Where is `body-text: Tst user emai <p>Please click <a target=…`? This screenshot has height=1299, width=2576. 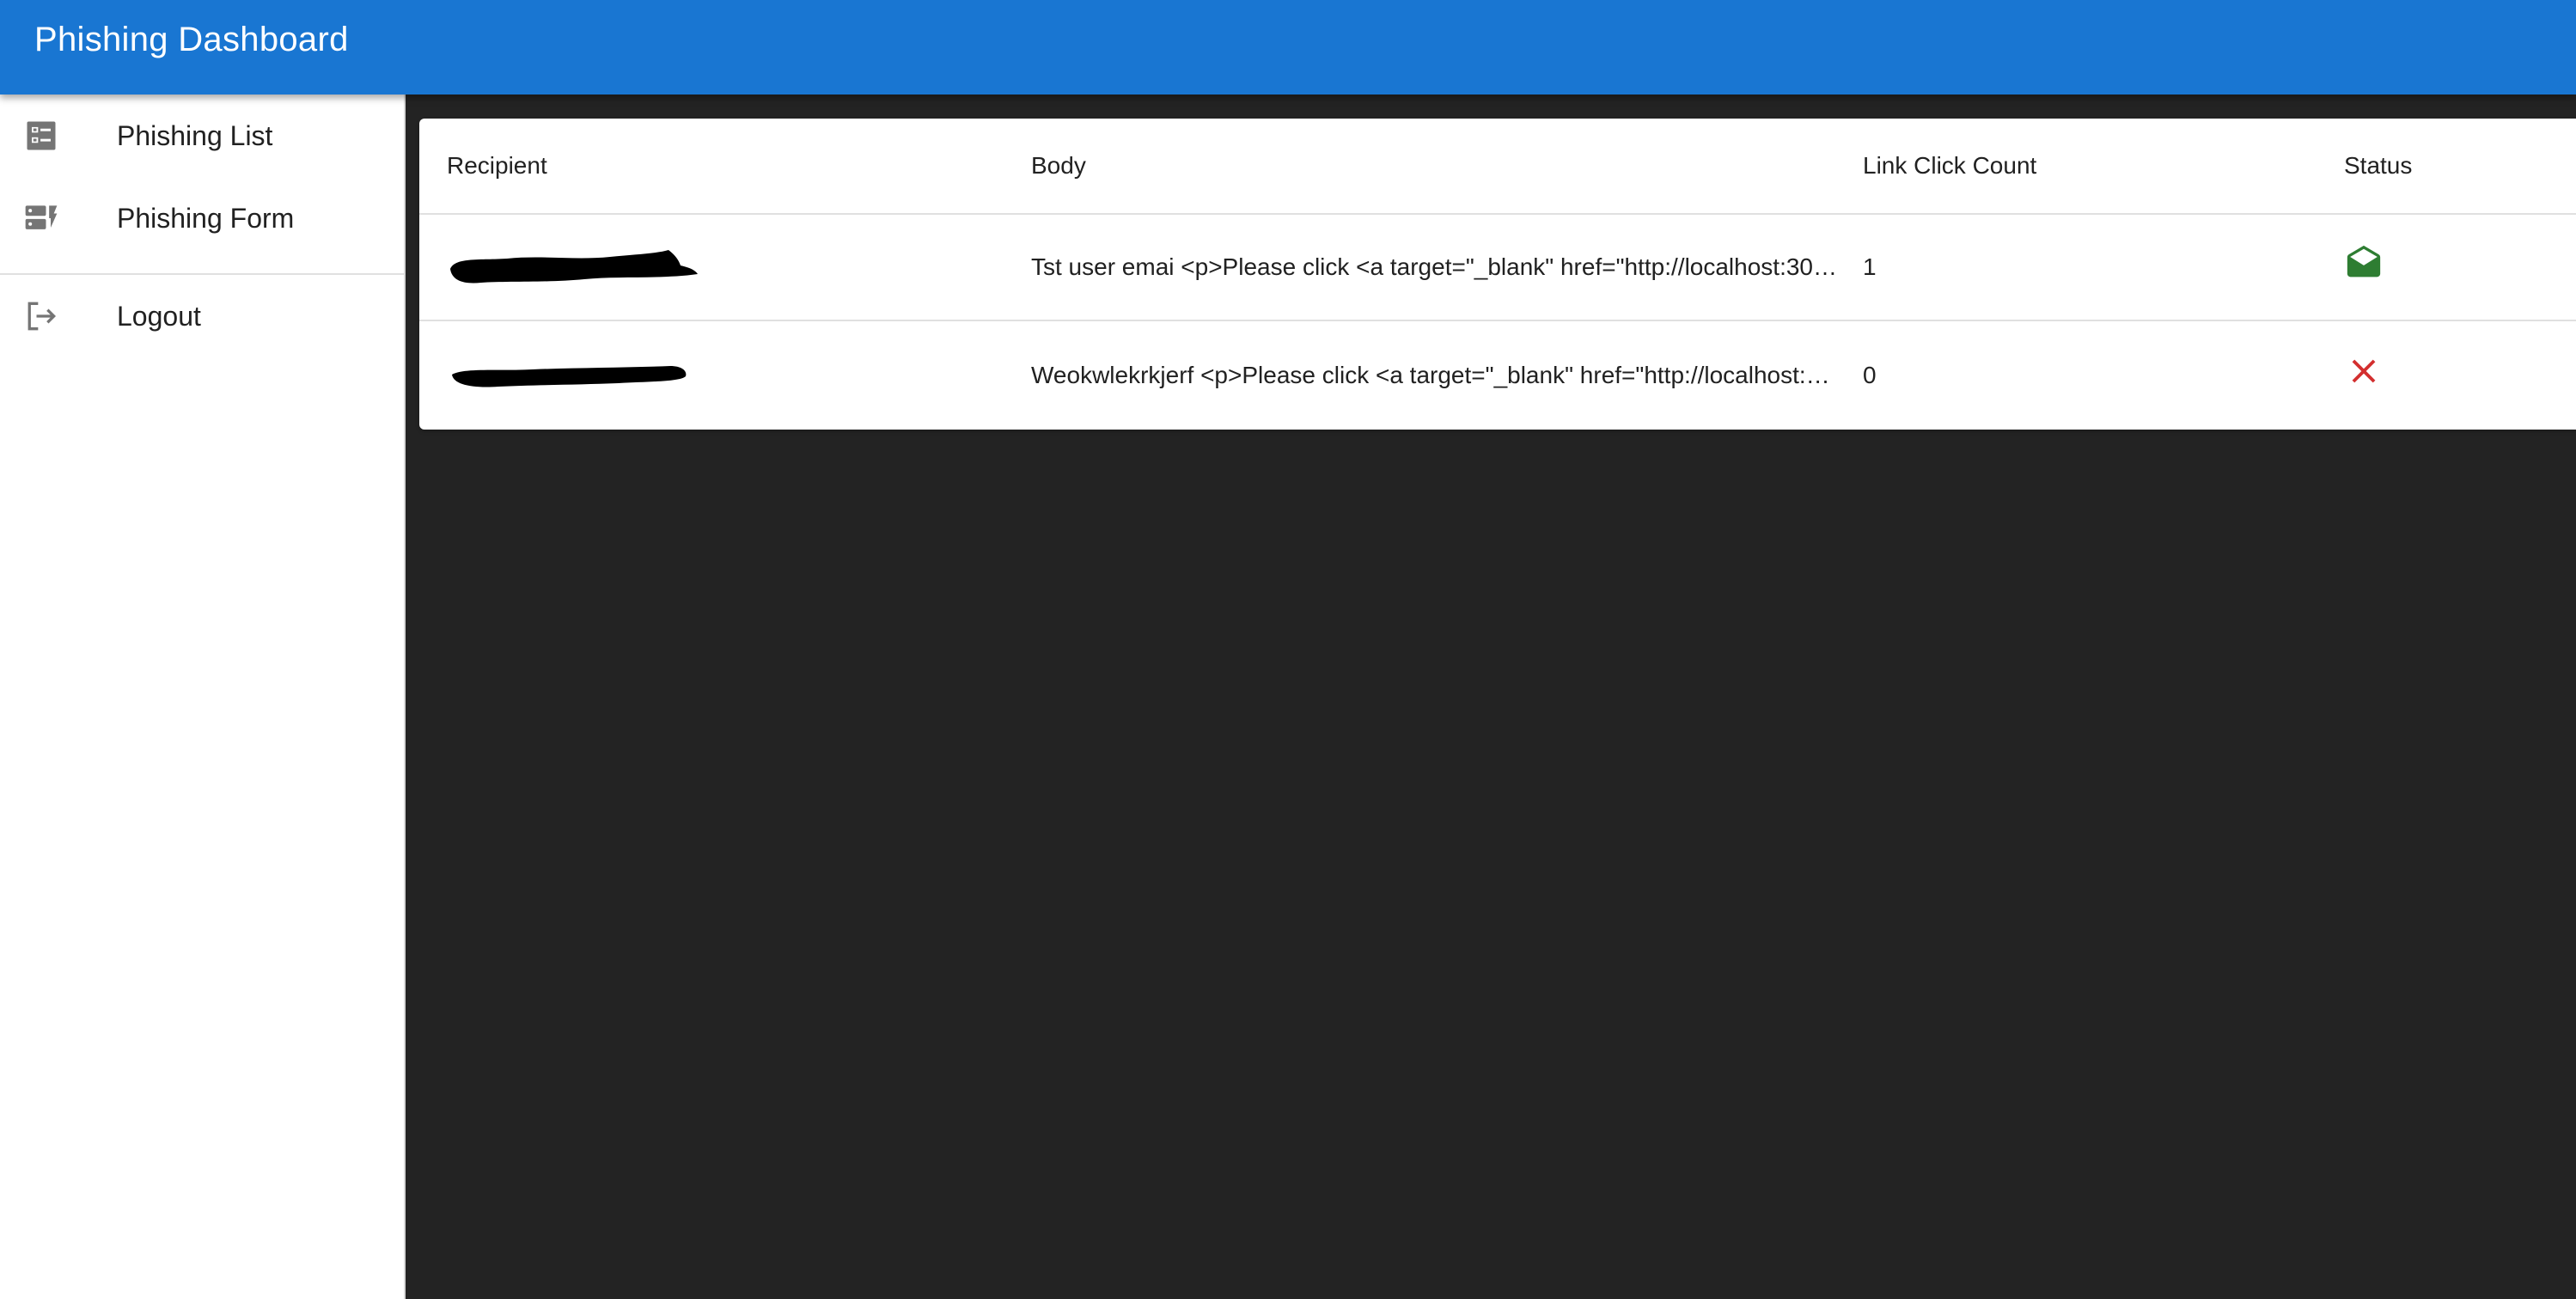 body-text: Tst user emai <p>Please click <a target=… is located at coordinates (1435, 266).